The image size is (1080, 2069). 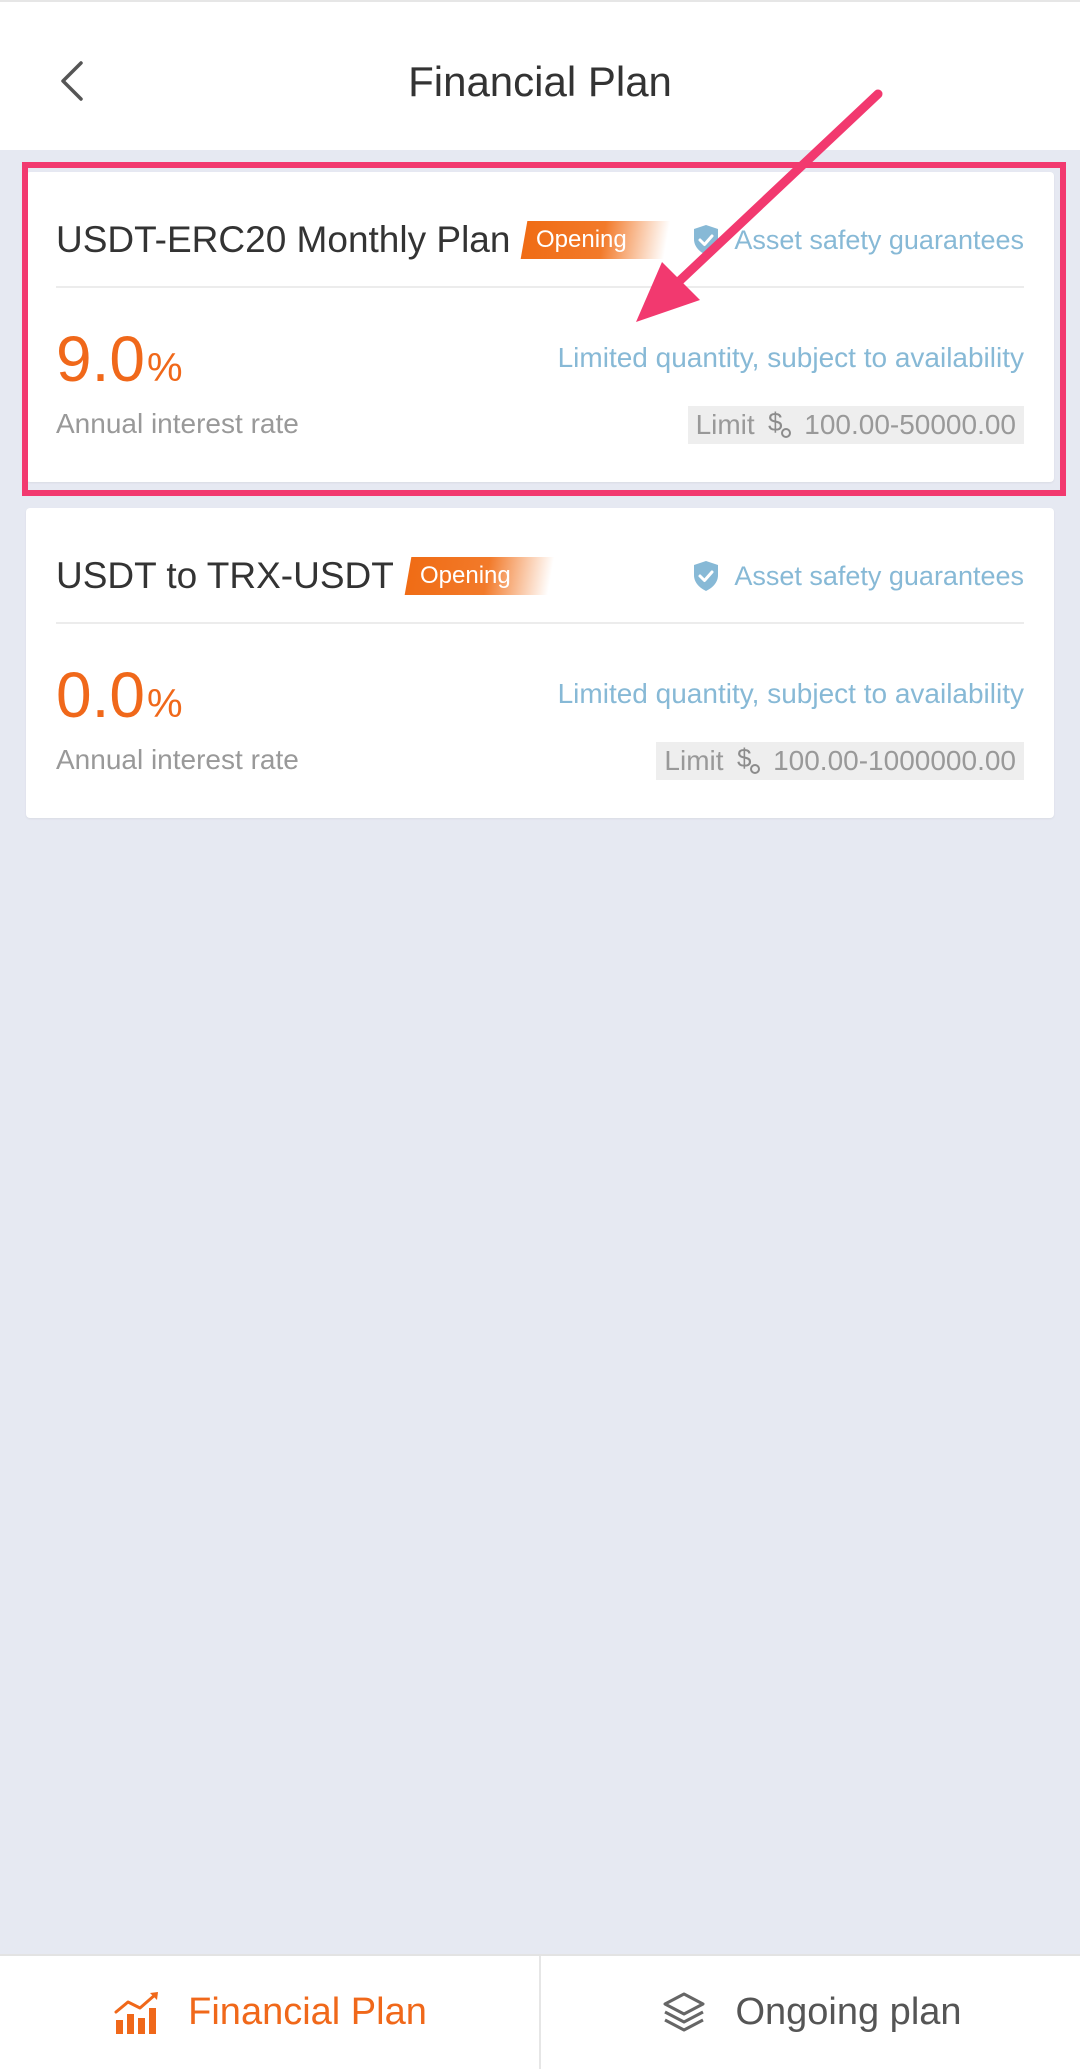 What do you see at coordinates (894, 760) in the screenshot?
I see `limit-range: 100.00-1000000.00` at bounding box center [894, 760].